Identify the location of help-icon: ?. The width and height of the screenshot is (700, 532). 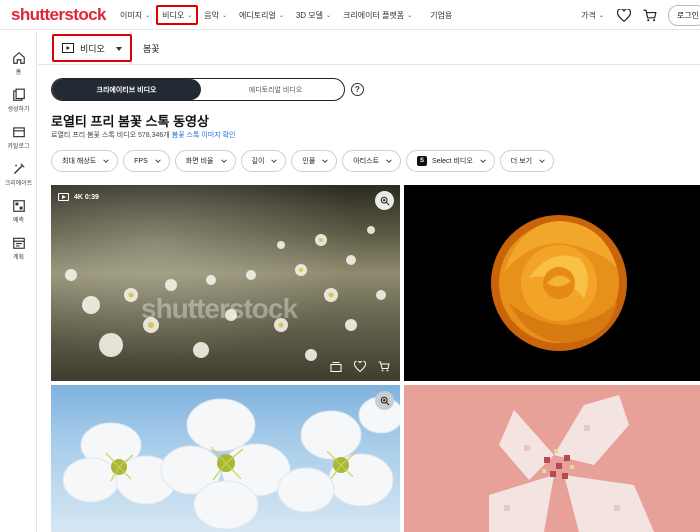
(357, 89).